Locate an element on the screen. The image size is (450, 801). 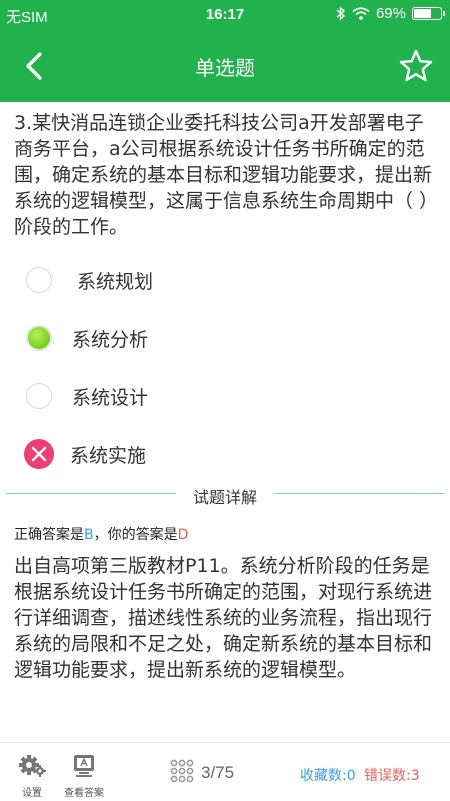
your-answer-prefix: ，你的答案是 is located at coordinates (135, 535).